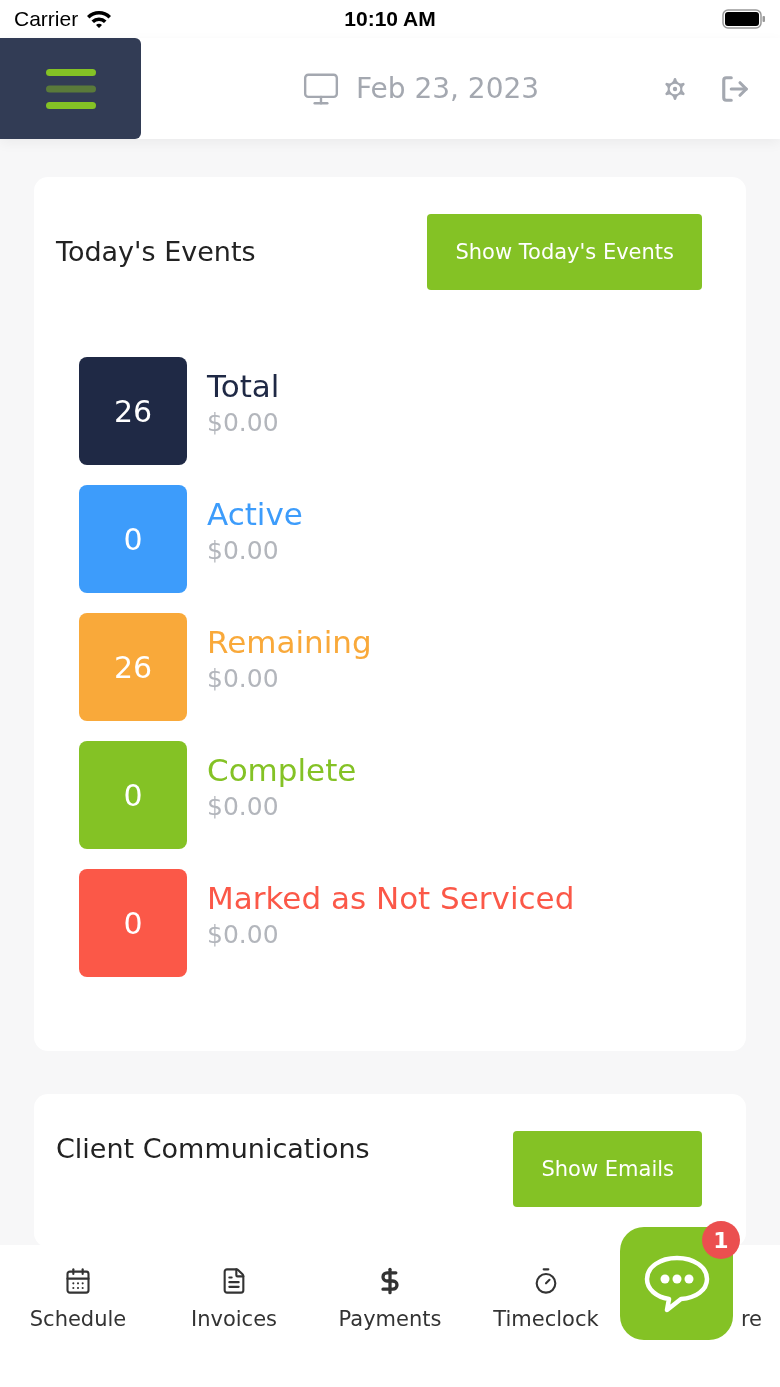 This screenshot has width=780, height=1387. Describe the element at coordinates (78, 1281) in the screenshot. I see `calendar-icon` at that location.